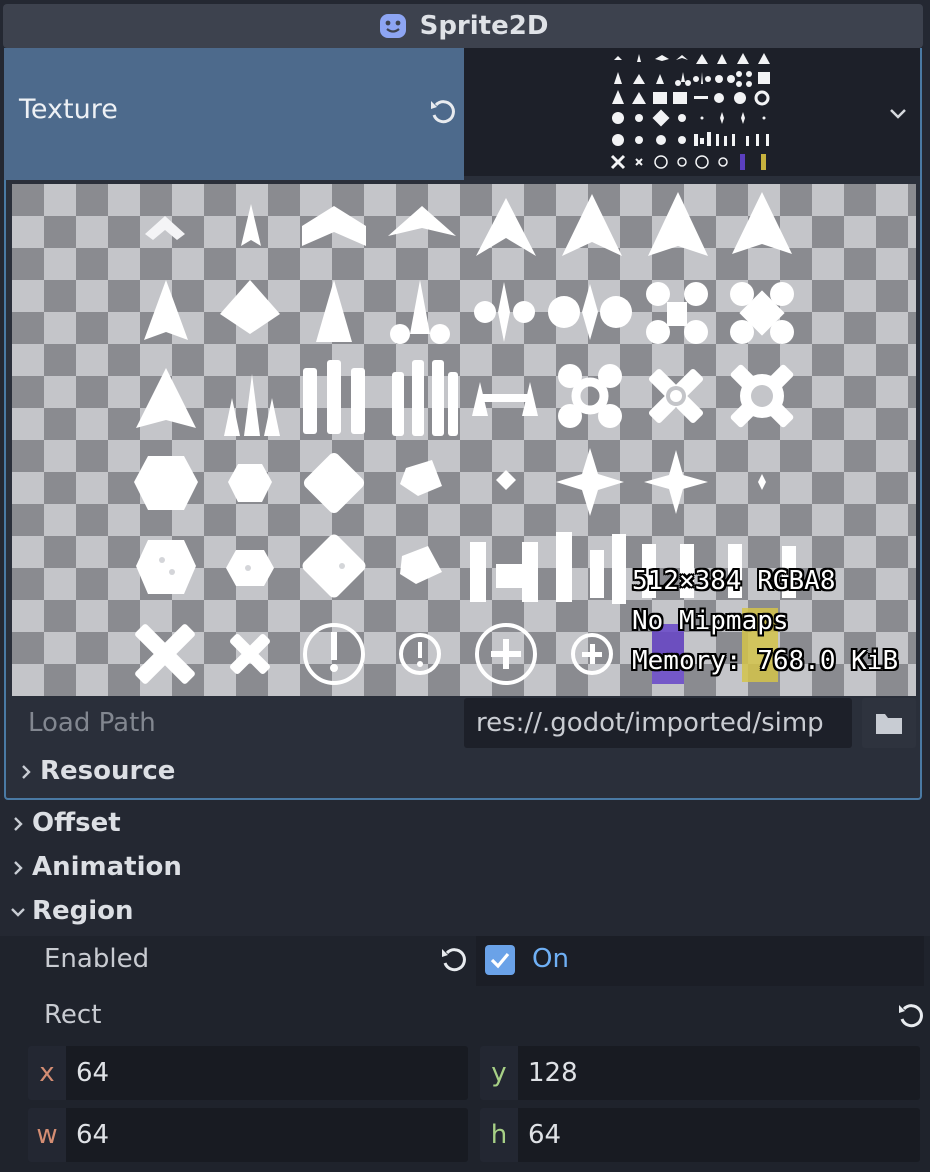  Describe the element at coordinates (484, 26) in the screenshot. I see `node-title: Sprite2D` at that location.